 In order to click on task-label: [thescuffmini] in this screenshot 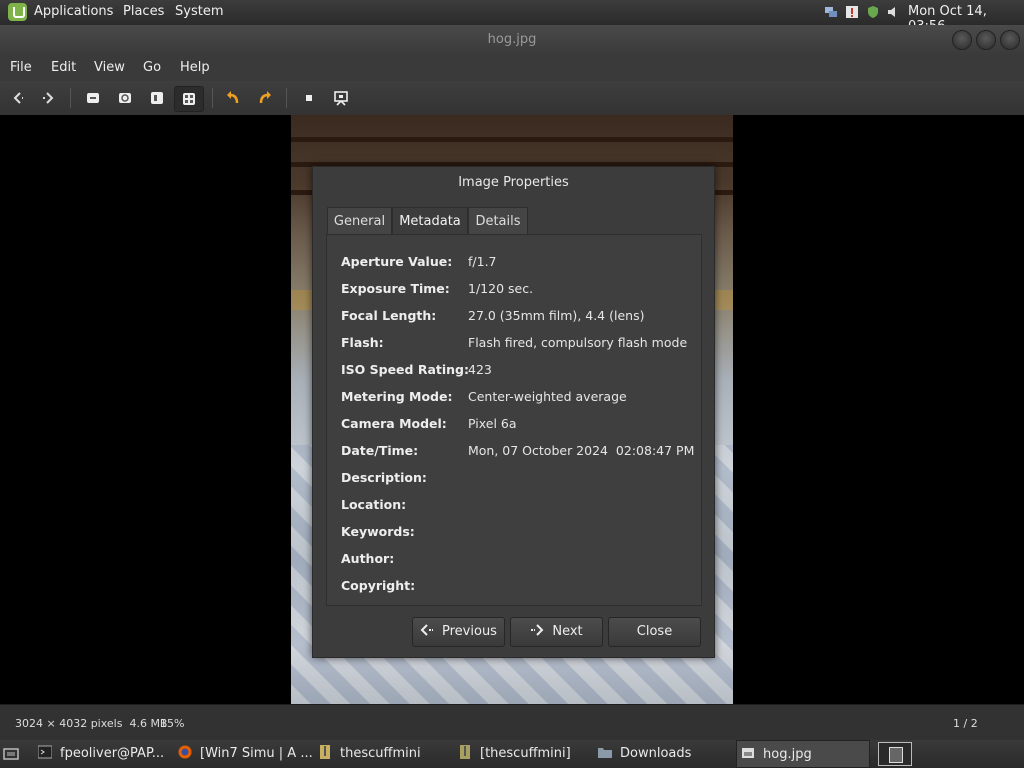, I will do `click(525, 753)`.